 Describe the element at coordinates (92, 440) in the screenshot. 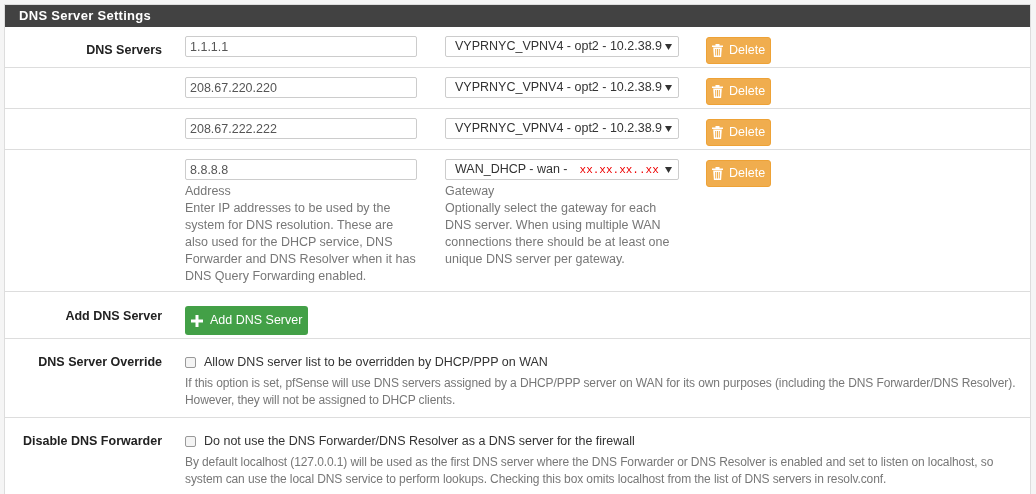

I see `field-label: Disable DNS Forwarder` at that location.